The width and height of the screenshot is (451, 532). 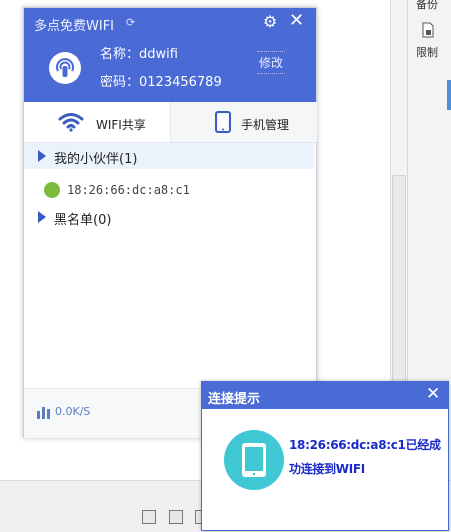 What do you see at coordinates (131, 22) in the screenshot?
I see `logo-icon: ⟳` at bounding box center [131, 22].